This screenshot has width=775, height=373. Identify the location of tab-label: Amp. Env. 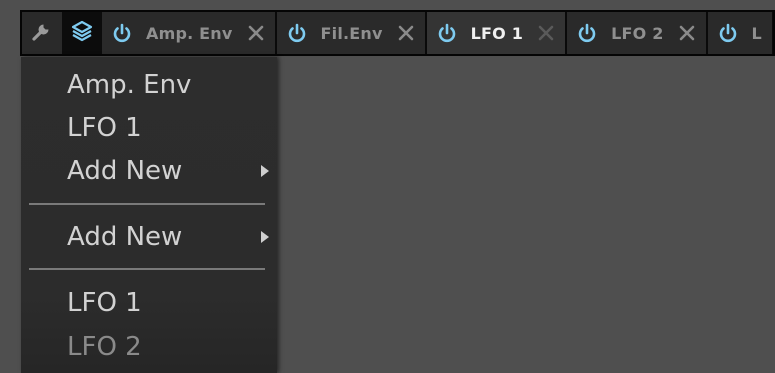
(189, 33).